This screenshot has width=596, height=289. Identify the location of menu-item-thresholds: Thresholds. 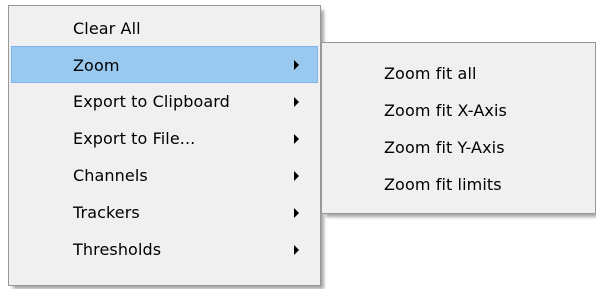
(164, 249).